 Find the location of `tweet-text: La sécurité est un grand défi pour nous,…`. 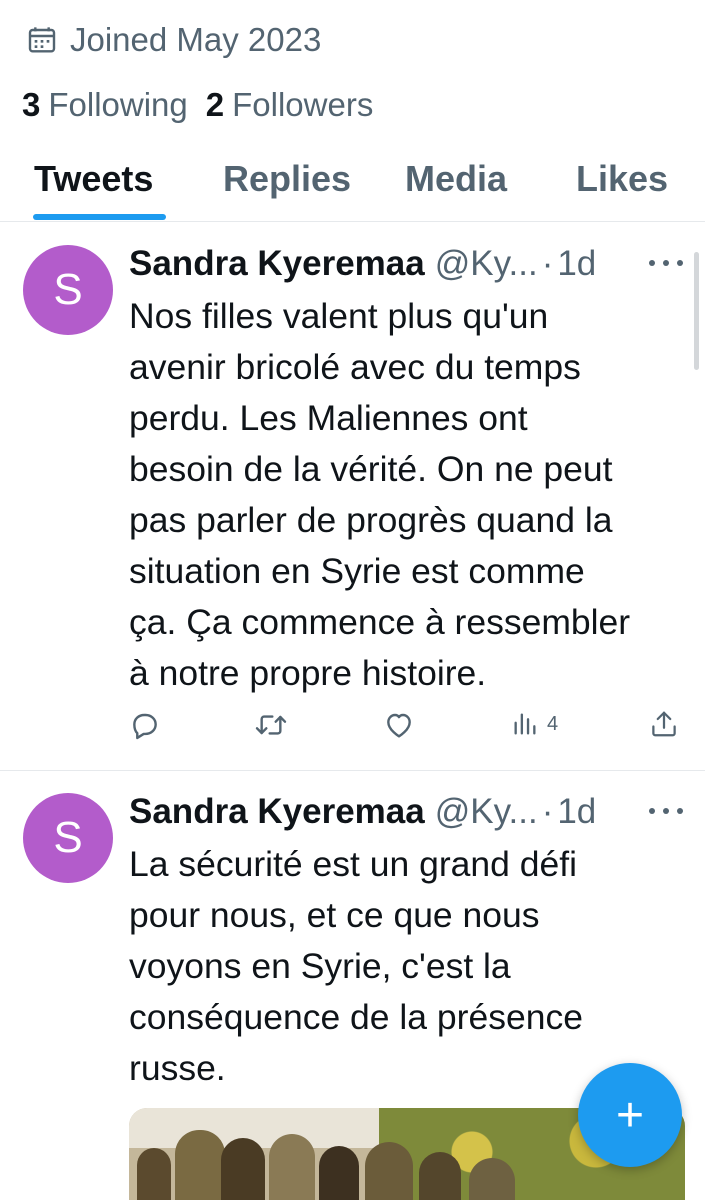

tweet-text: La sécurité est un grand défi pour nous,… is located at coordinates (356, 966).